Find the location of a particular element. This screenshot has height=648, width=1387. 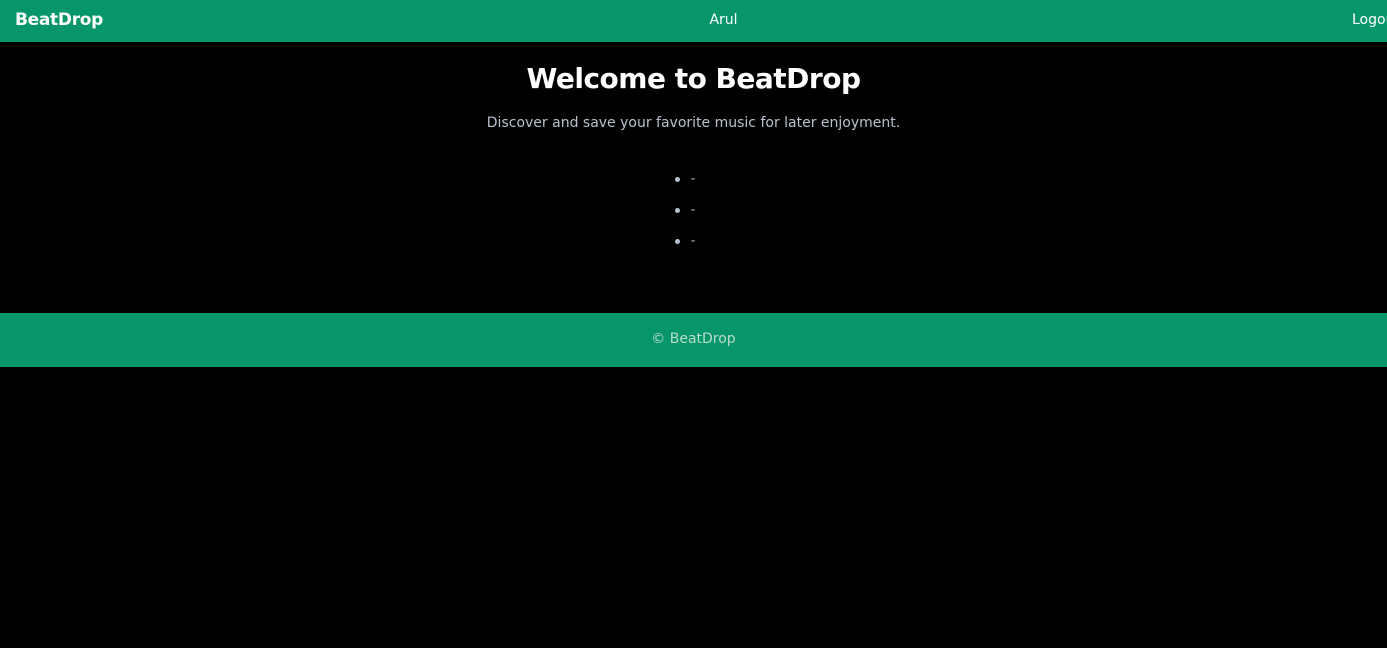

page-title: Welcome to BeatDrop is located at coordinates (693, 78).